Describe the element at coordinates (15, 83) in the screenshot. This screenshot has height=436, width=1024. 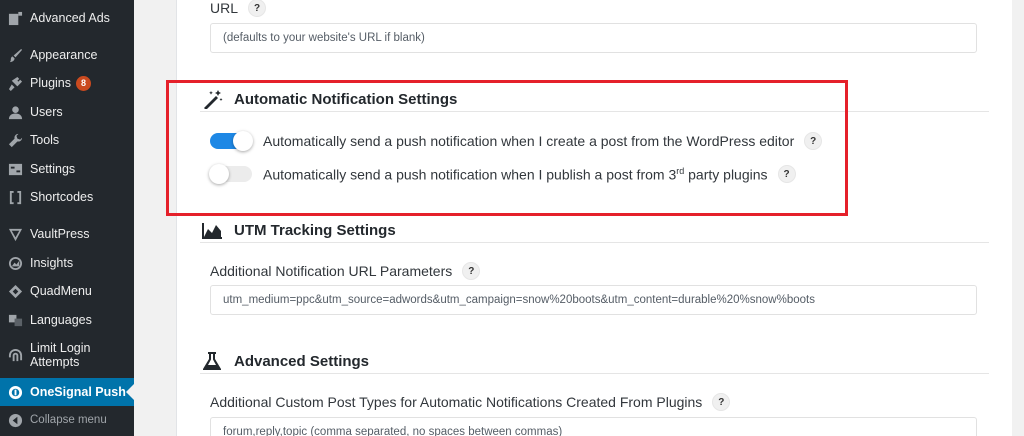
I see `plugin-icon` at that location.